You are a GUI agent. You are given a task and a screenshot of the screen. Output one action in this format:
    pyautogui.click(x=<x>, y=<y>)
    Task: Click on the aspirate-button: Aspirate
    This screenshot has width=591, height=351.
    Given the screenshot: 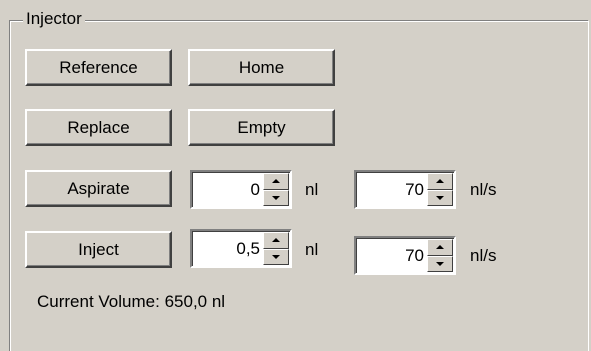 What is the action you would take?
    pyautogui.click(x=98, y=188)
    